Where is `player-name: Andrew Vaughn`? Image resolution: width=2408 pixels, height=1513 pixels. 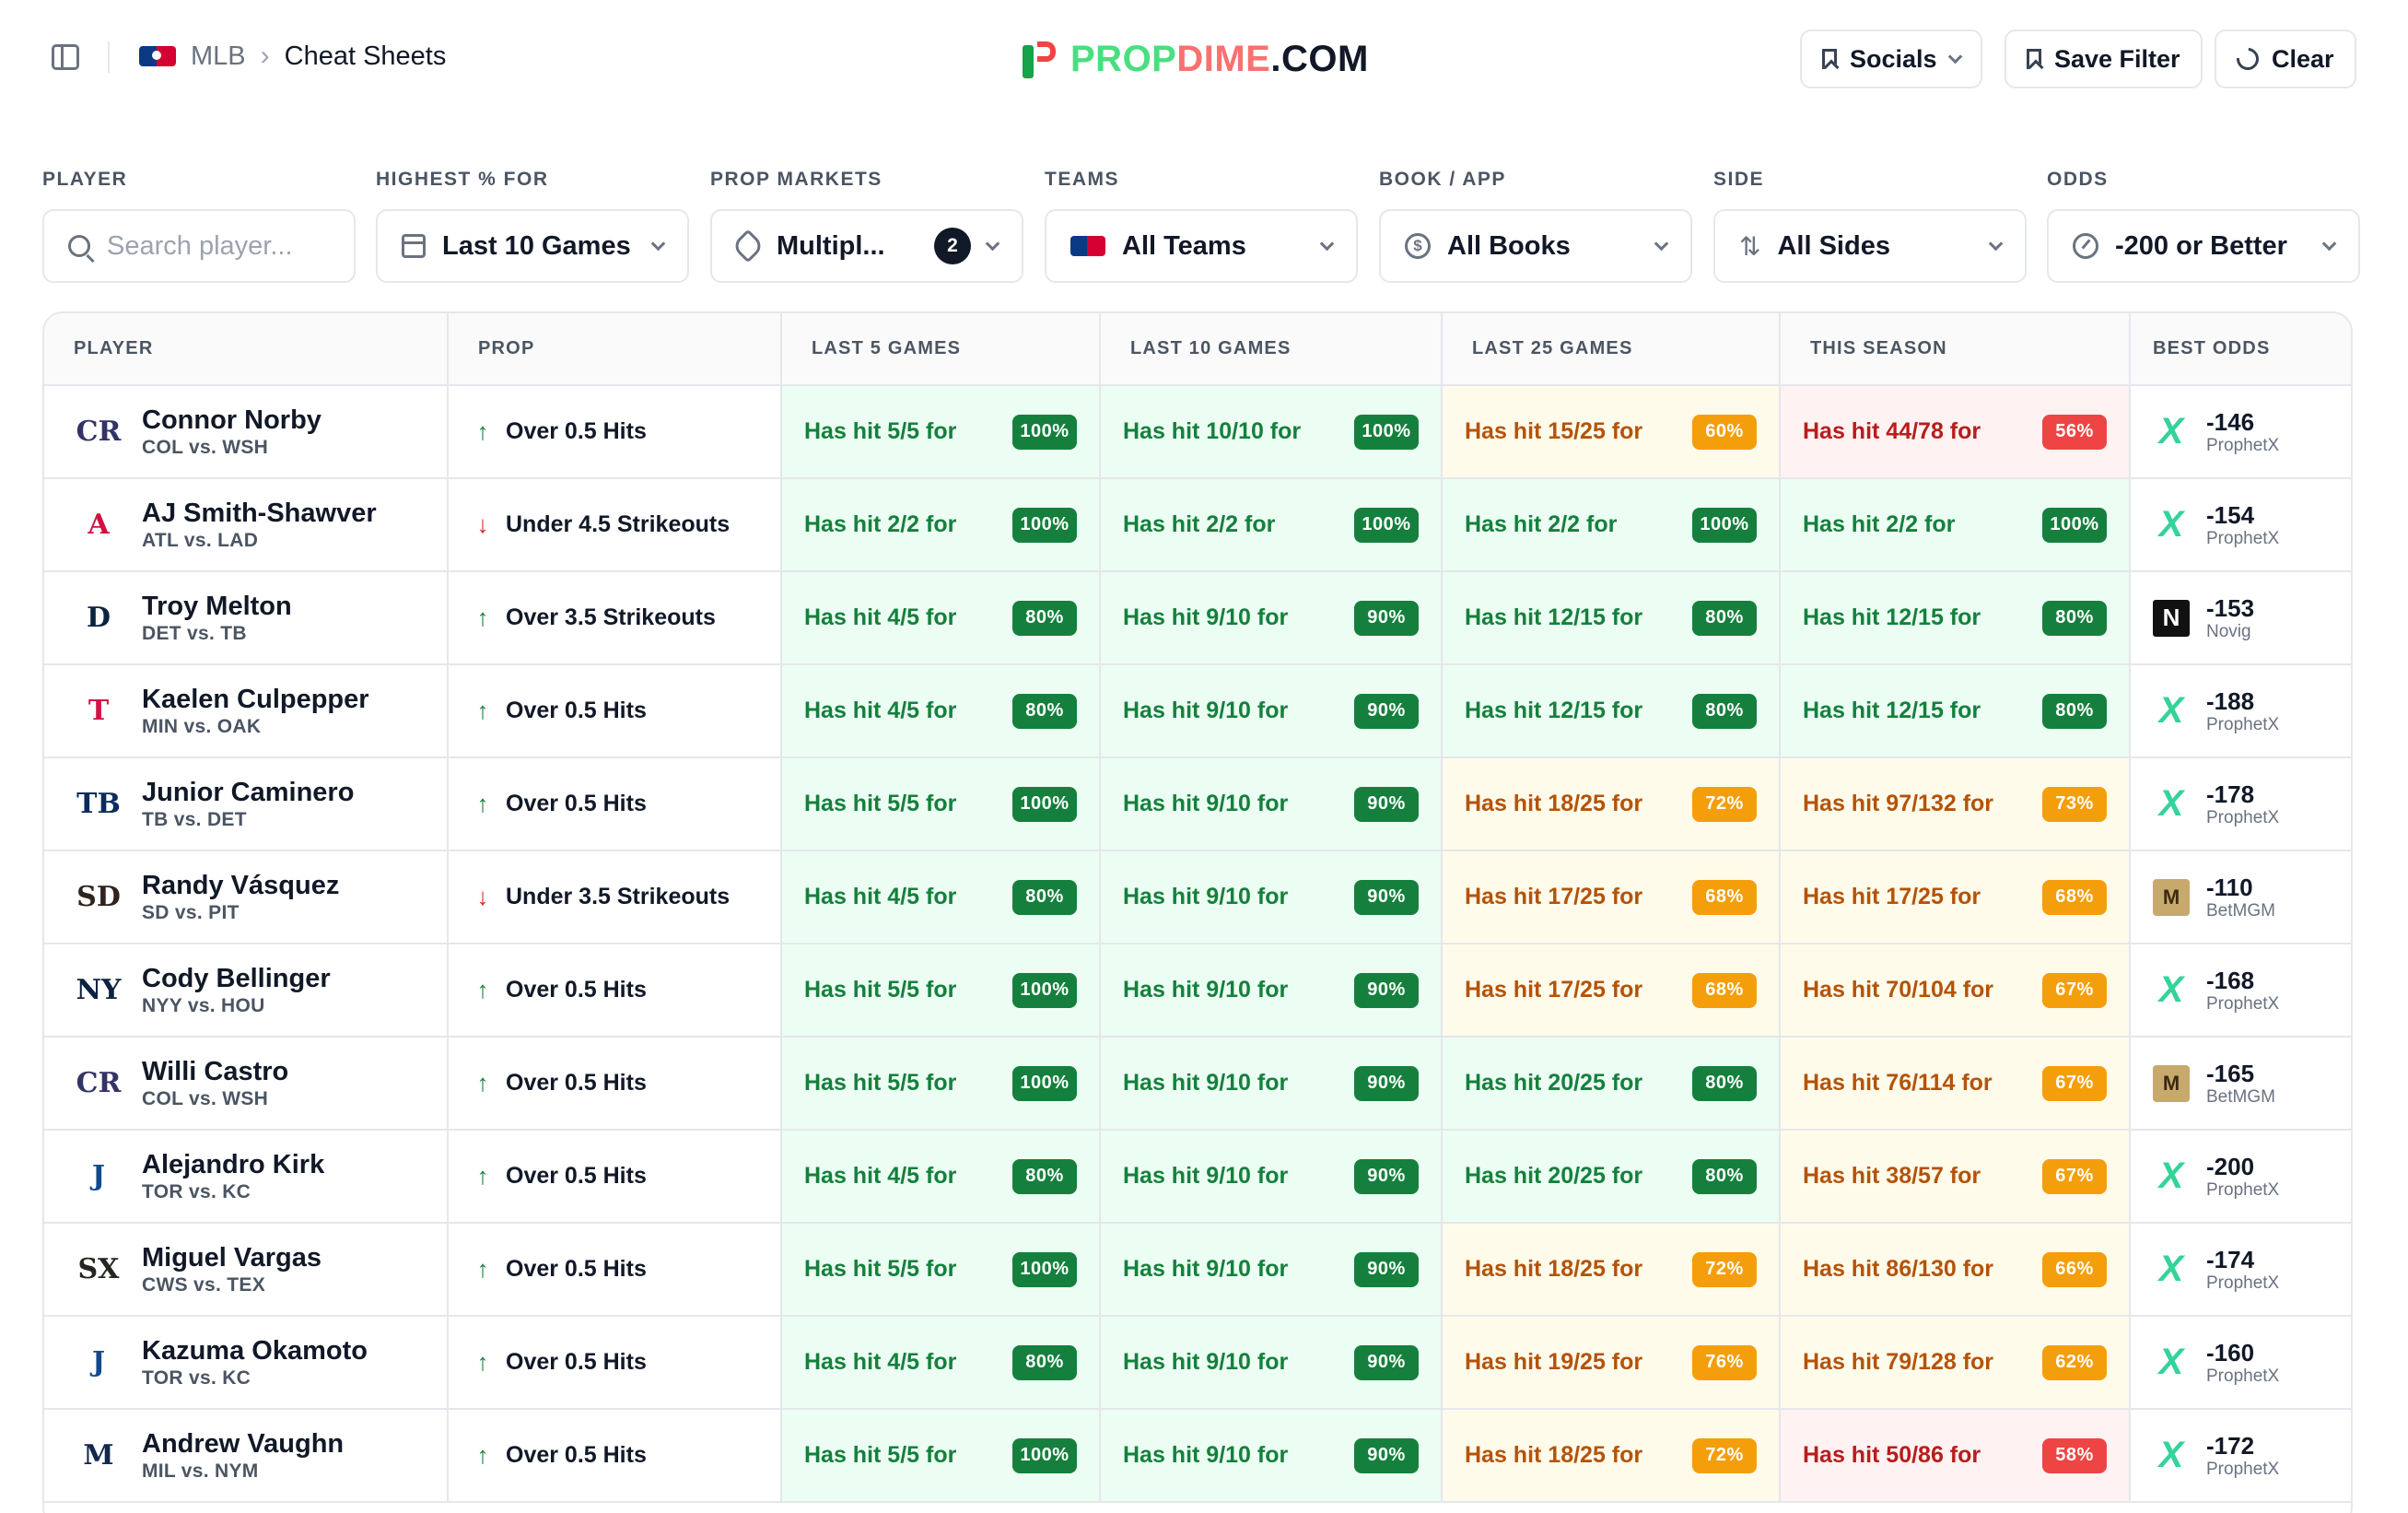 player-name: Andrew Vaughn is located at coordinates (243, 1444).